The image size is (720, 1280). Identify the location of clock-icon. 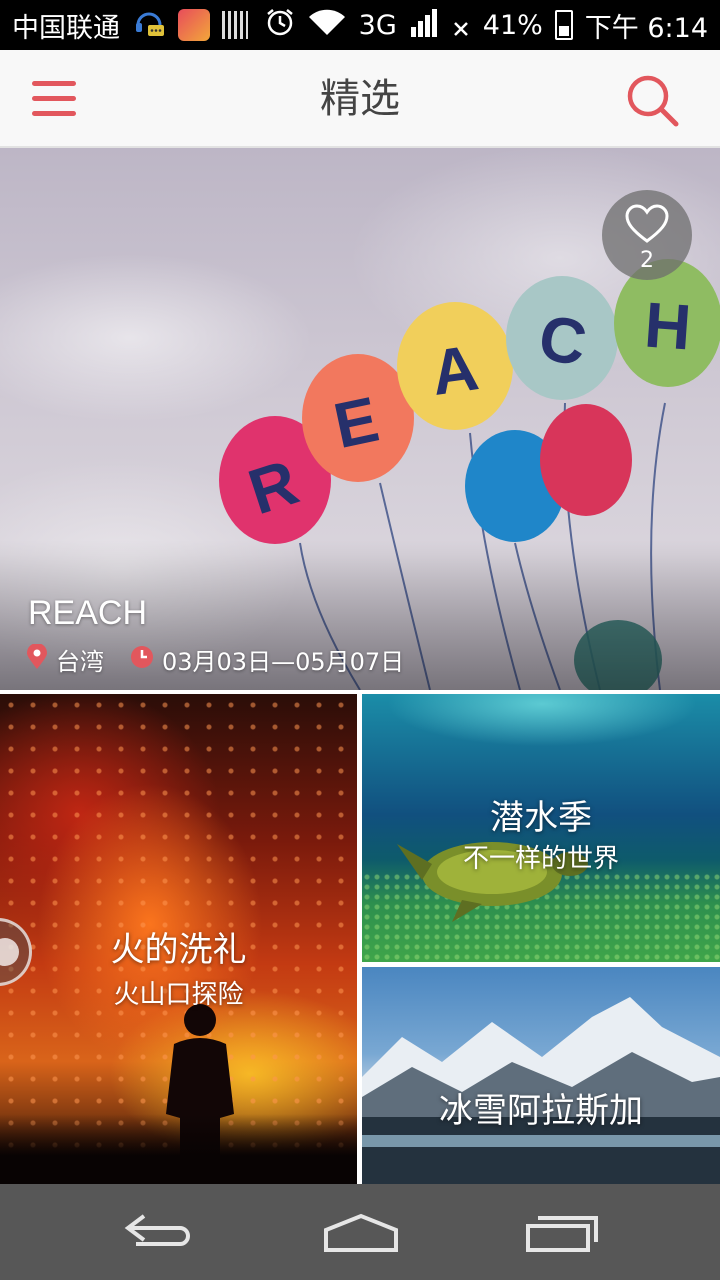
(142, 660).